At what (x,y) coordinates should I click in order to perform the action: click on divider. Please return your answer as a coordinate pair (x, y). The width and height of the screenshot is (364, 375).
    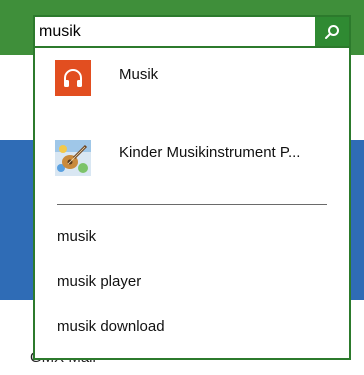
    Looking at the image, I should click on (192, 204).